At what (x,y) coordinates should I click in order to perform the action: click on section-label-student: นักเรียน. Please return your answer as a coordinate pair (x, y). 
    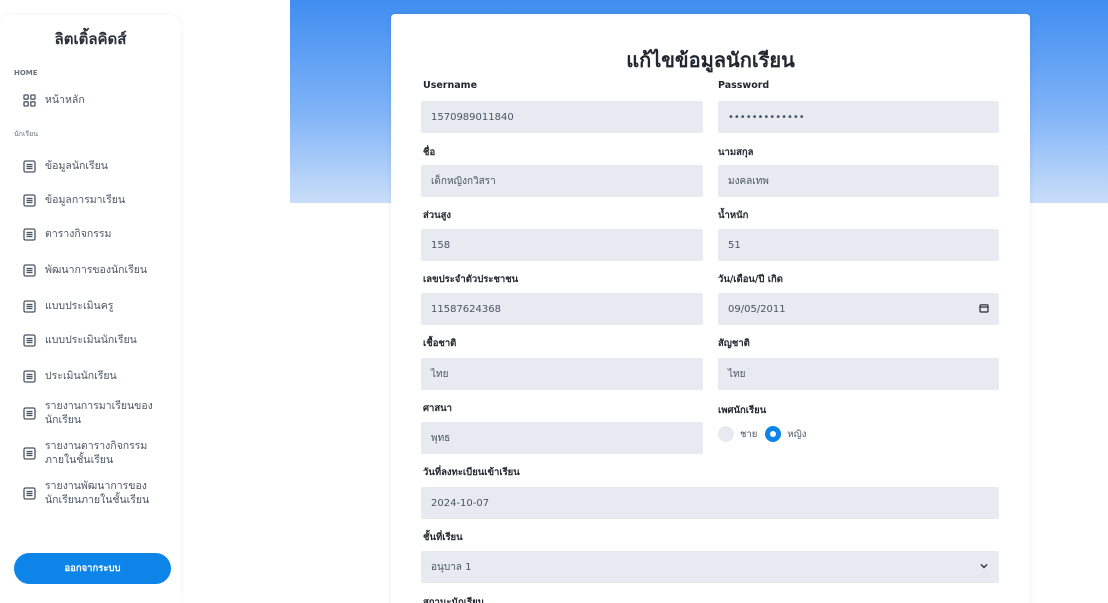
    Looking at the image, I should click on (26, 134).